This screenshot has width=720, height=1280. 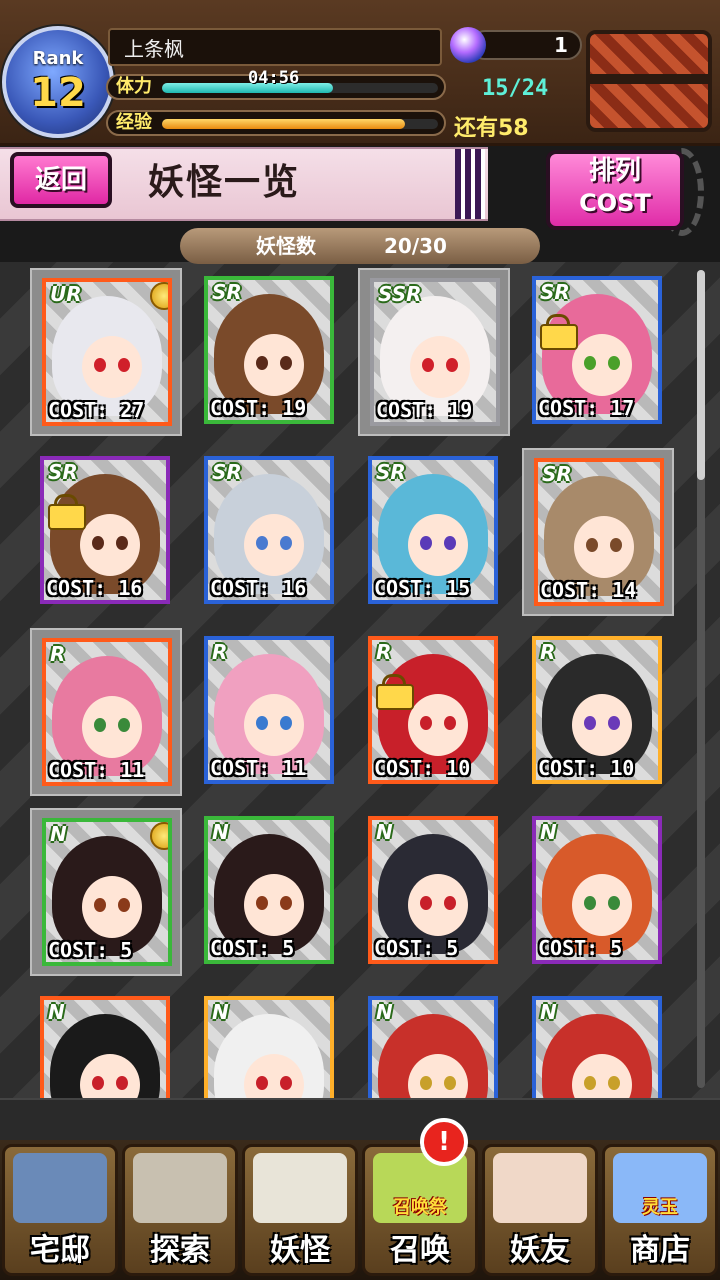 What do you see at coordinates (360, 1120) in the screenshot?
I see `nav-divider` at bounding box center [360, 1120].